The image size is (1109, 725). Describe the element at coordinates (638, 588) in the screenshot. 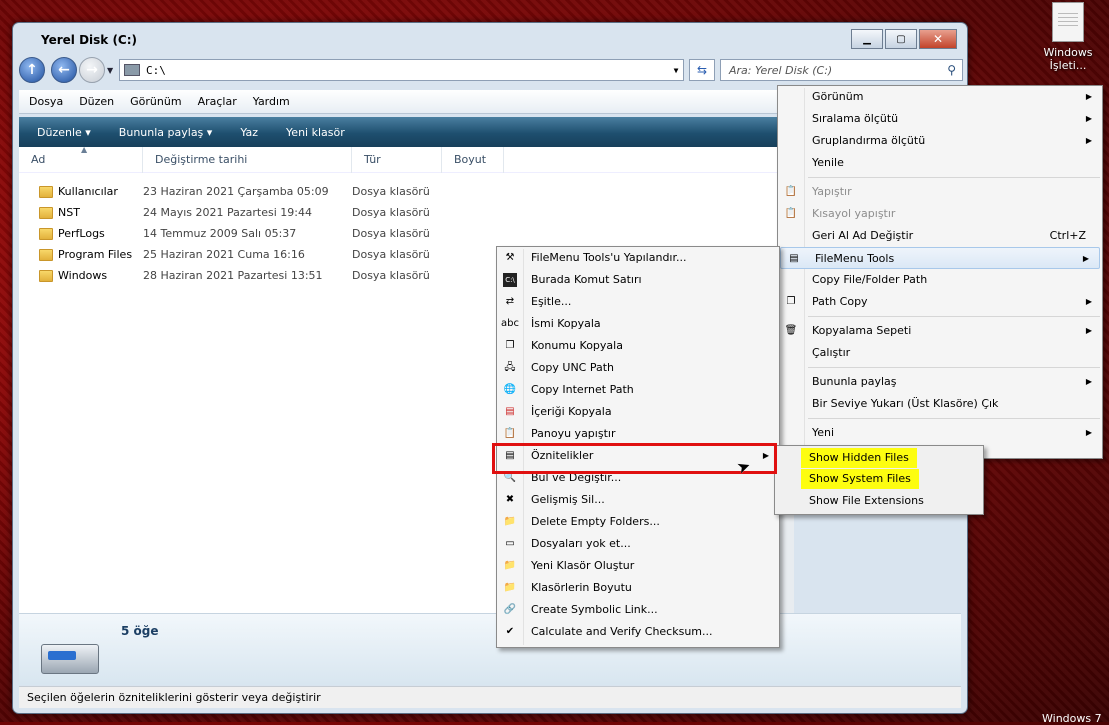

I see `fmt-folder-size: 📁 Klasörlerin Boyutu` at that location.